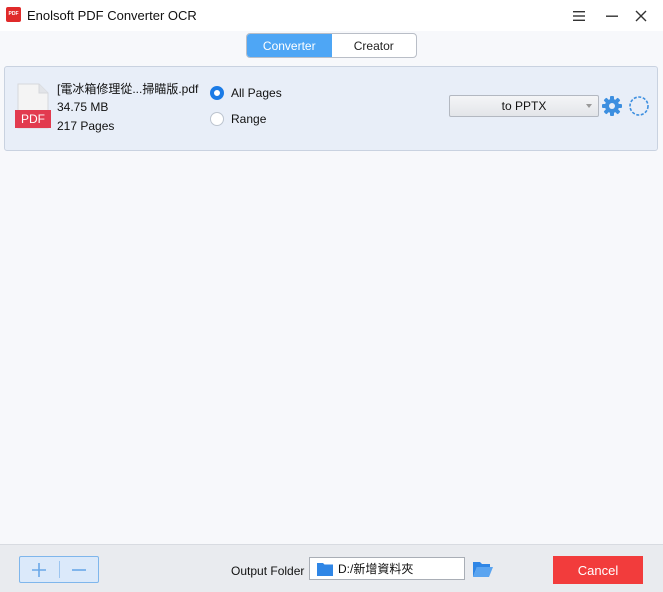 The width and height of the screenshot is (663, 592). Describe the element at coordinates (217, 119) in the screenshot. I see `radio-button-unchecked` at that location.